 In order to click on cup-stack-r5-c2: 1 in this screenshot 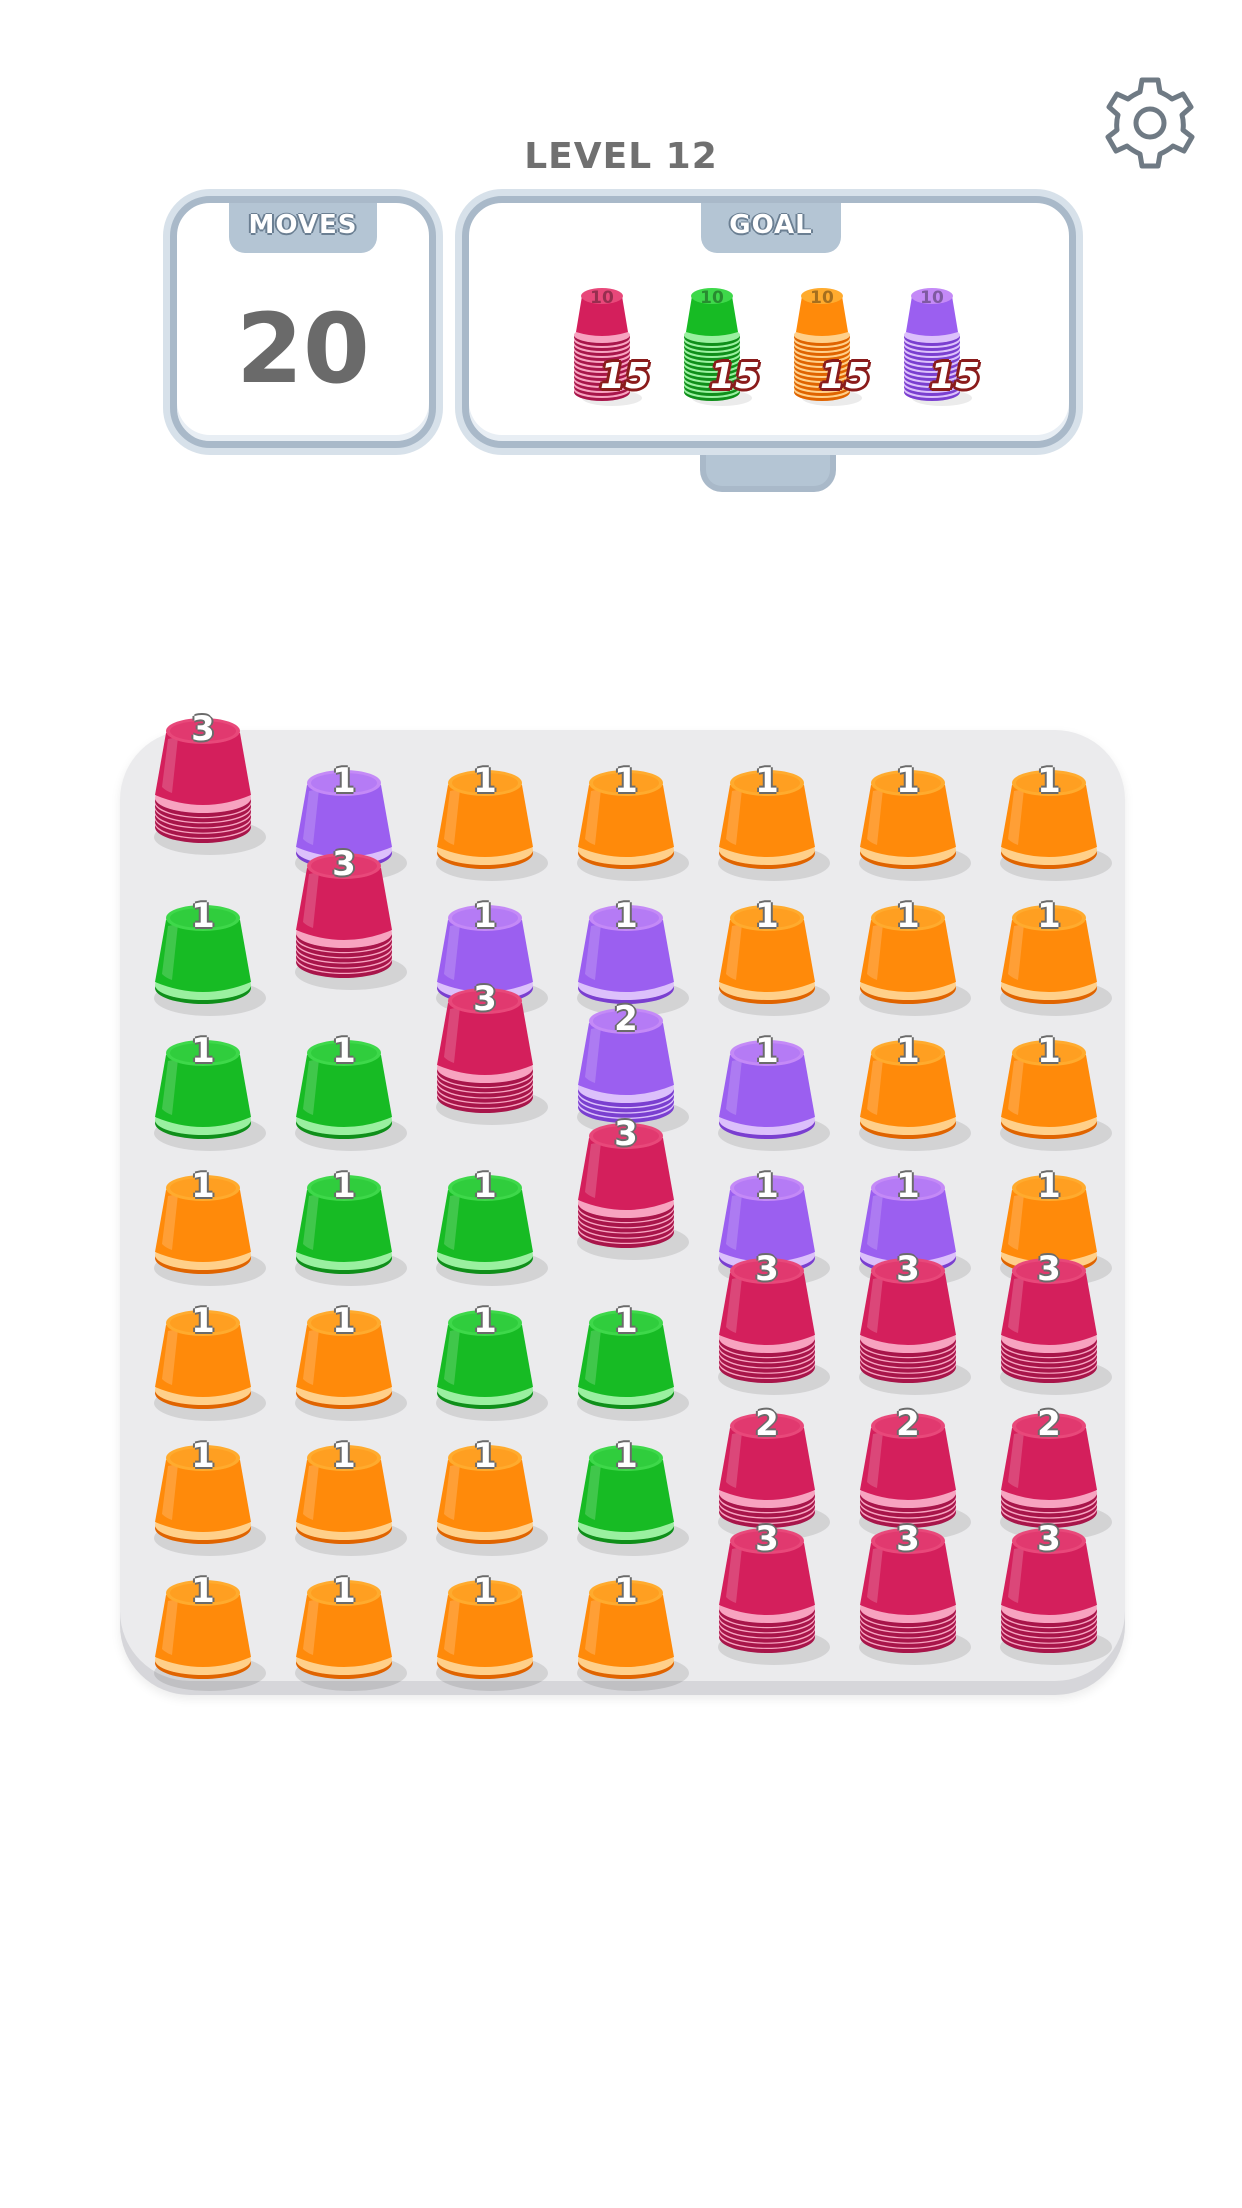, I will do `click(344, 1350)`.